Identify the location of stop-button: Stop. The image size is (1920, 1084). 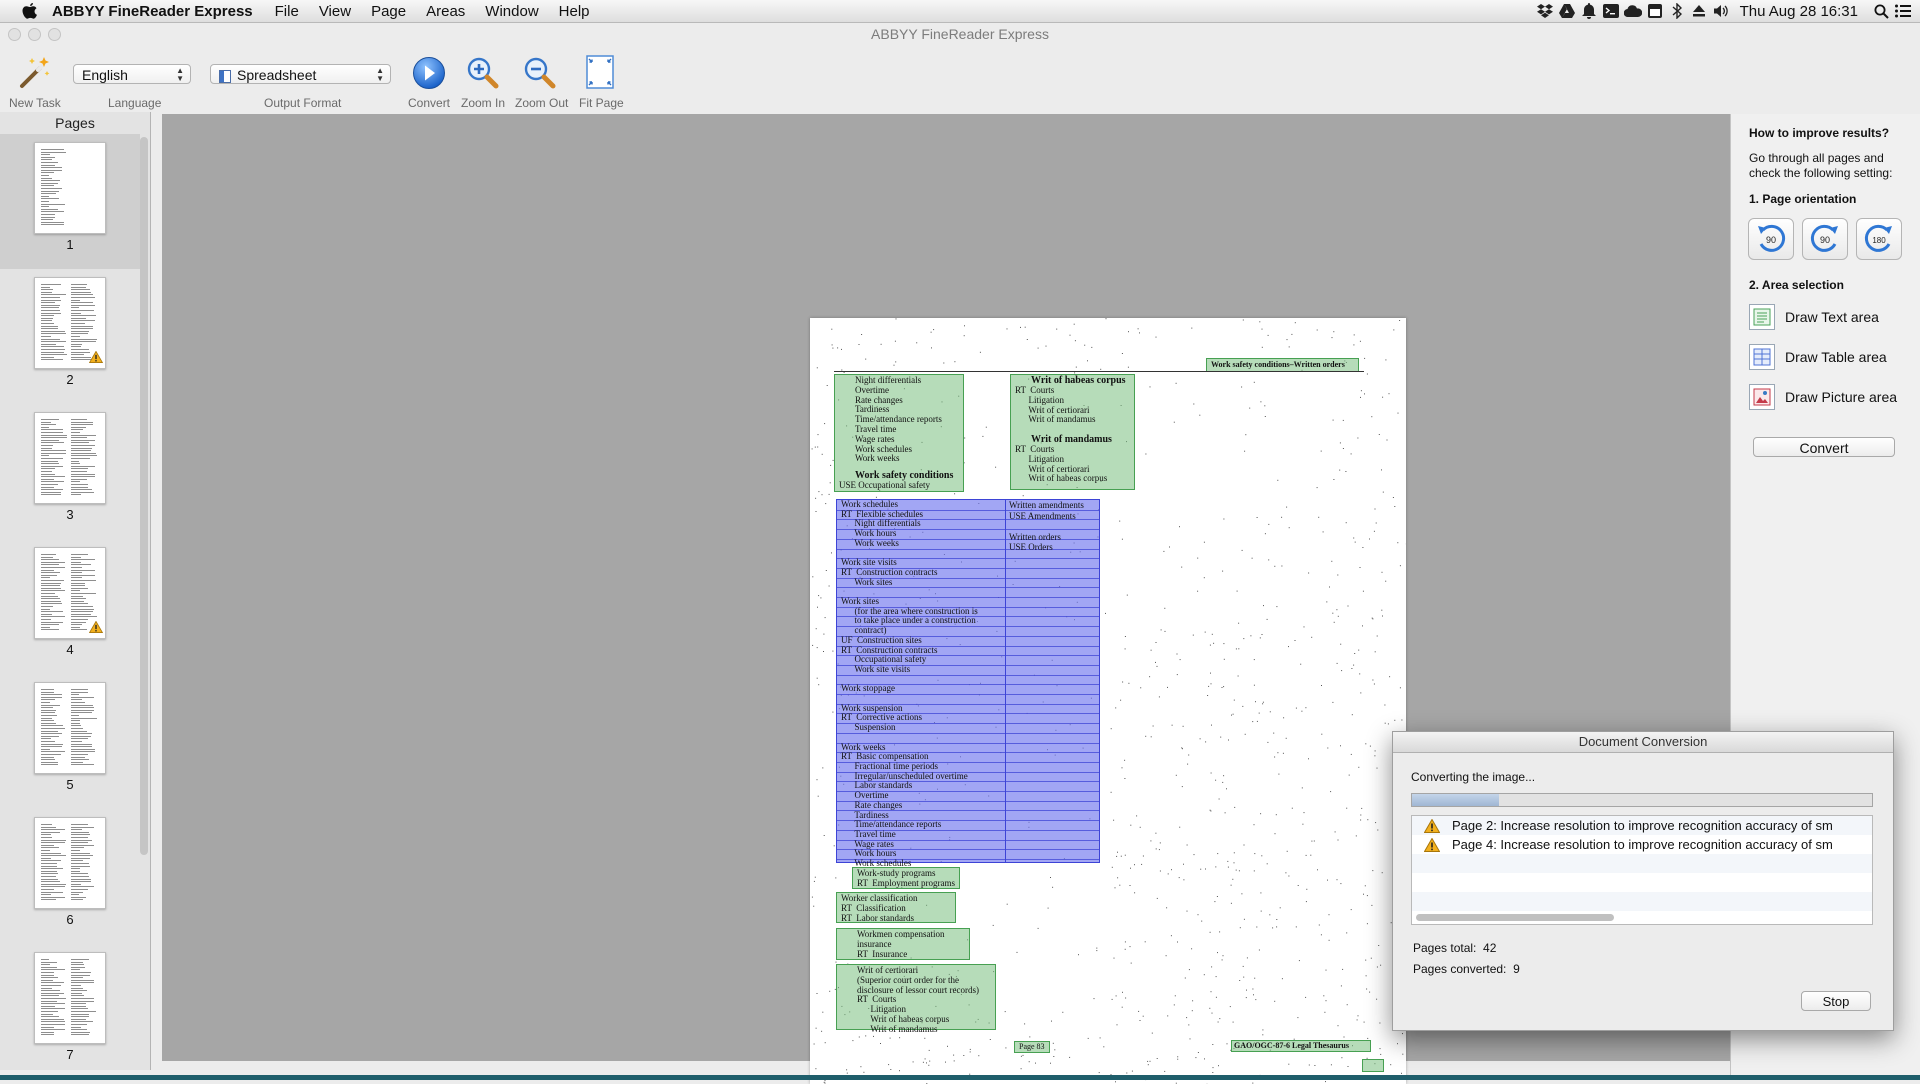
(1836, 1001).